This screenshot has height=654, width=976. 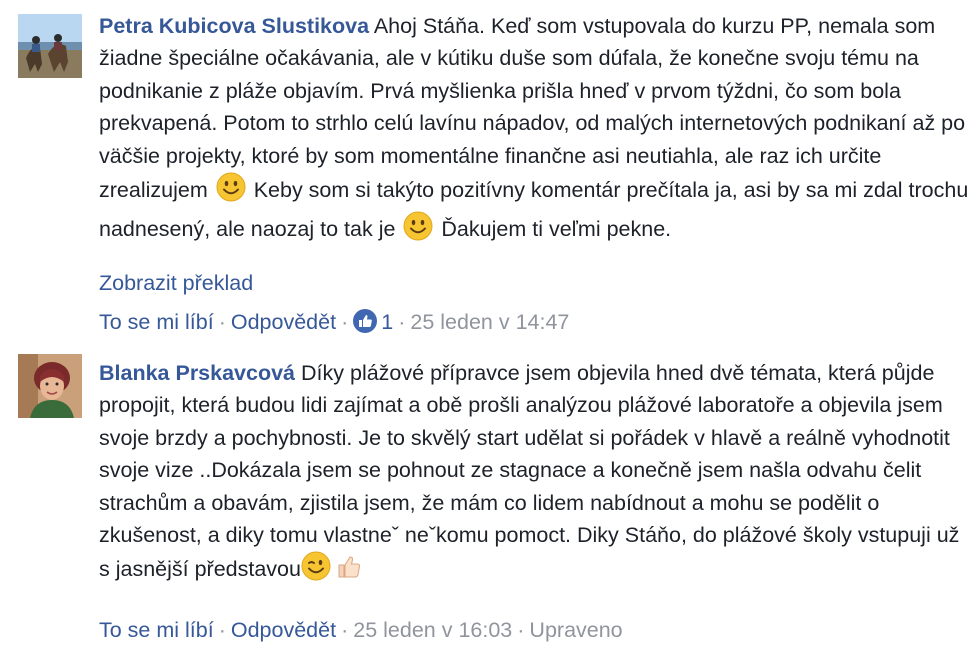 What do you see at coordinates (387, 322) in the screenshot?
I see `like-count: 1` at bounding box center [387, 322].